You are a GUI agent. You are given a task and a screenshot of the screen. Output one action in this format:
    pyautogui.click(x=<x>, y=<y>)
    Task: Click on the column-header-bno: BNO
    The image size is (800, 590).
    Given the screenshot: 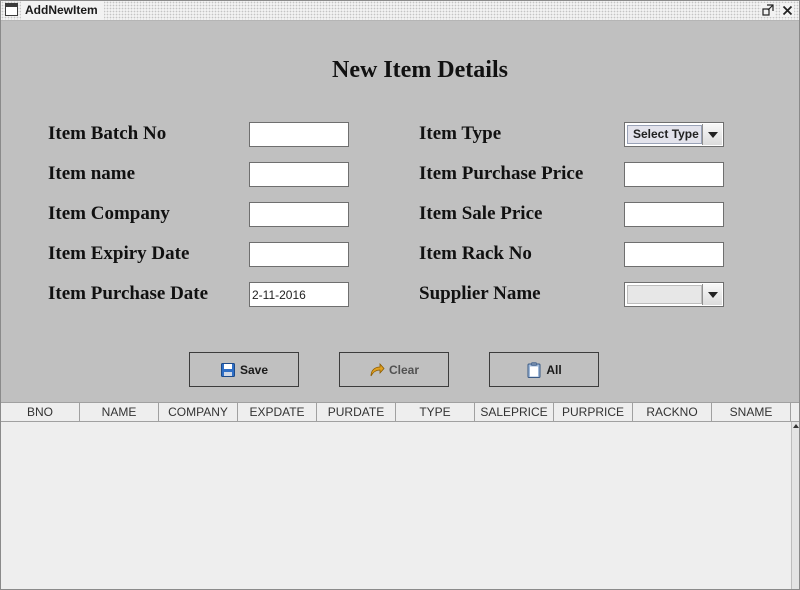 What is the action you would take?
    pyautogui.click(x=40, y=412)
    